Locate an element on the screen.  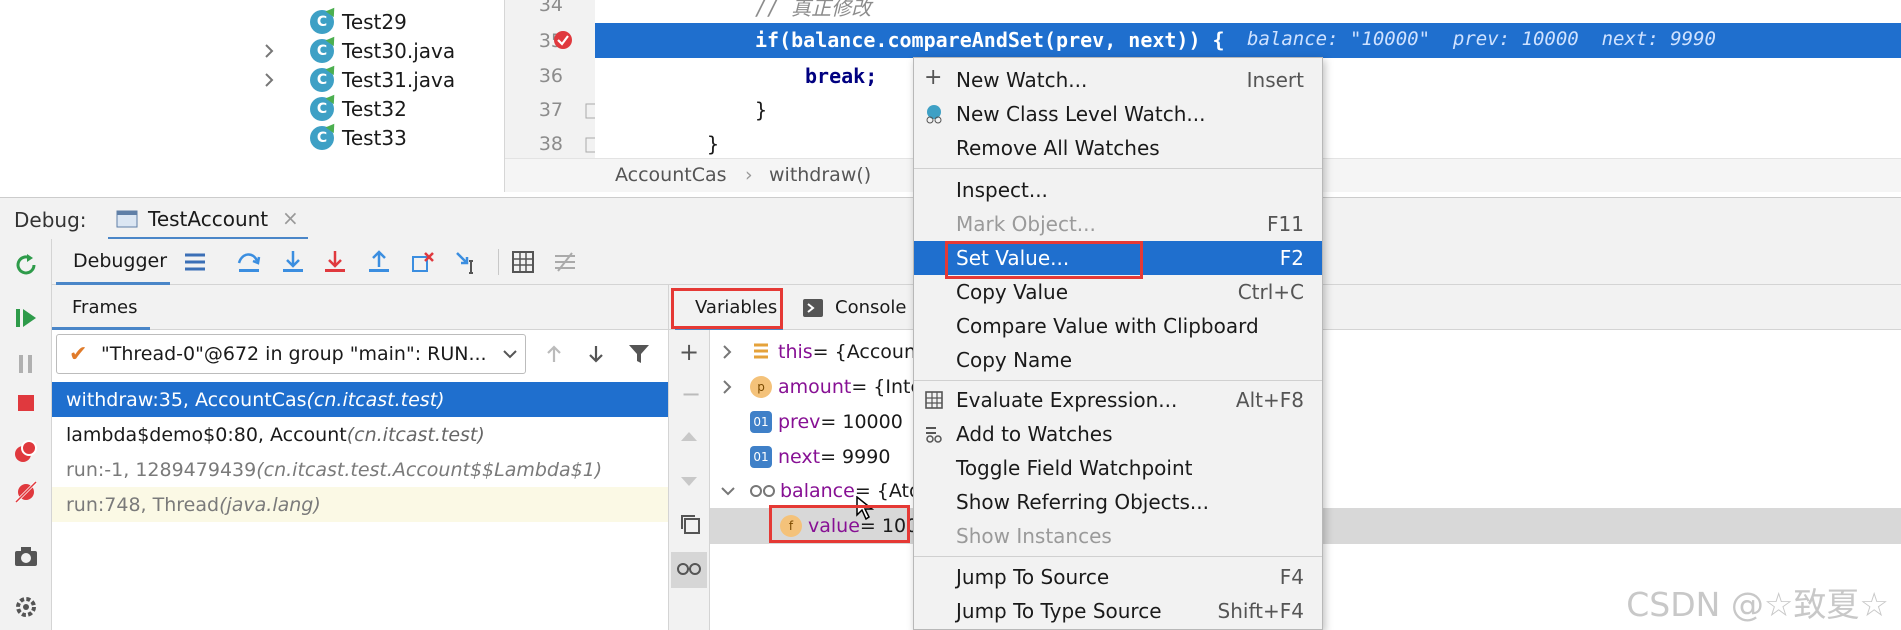
add-watch-icon: + is located at coordinates (689, 352).